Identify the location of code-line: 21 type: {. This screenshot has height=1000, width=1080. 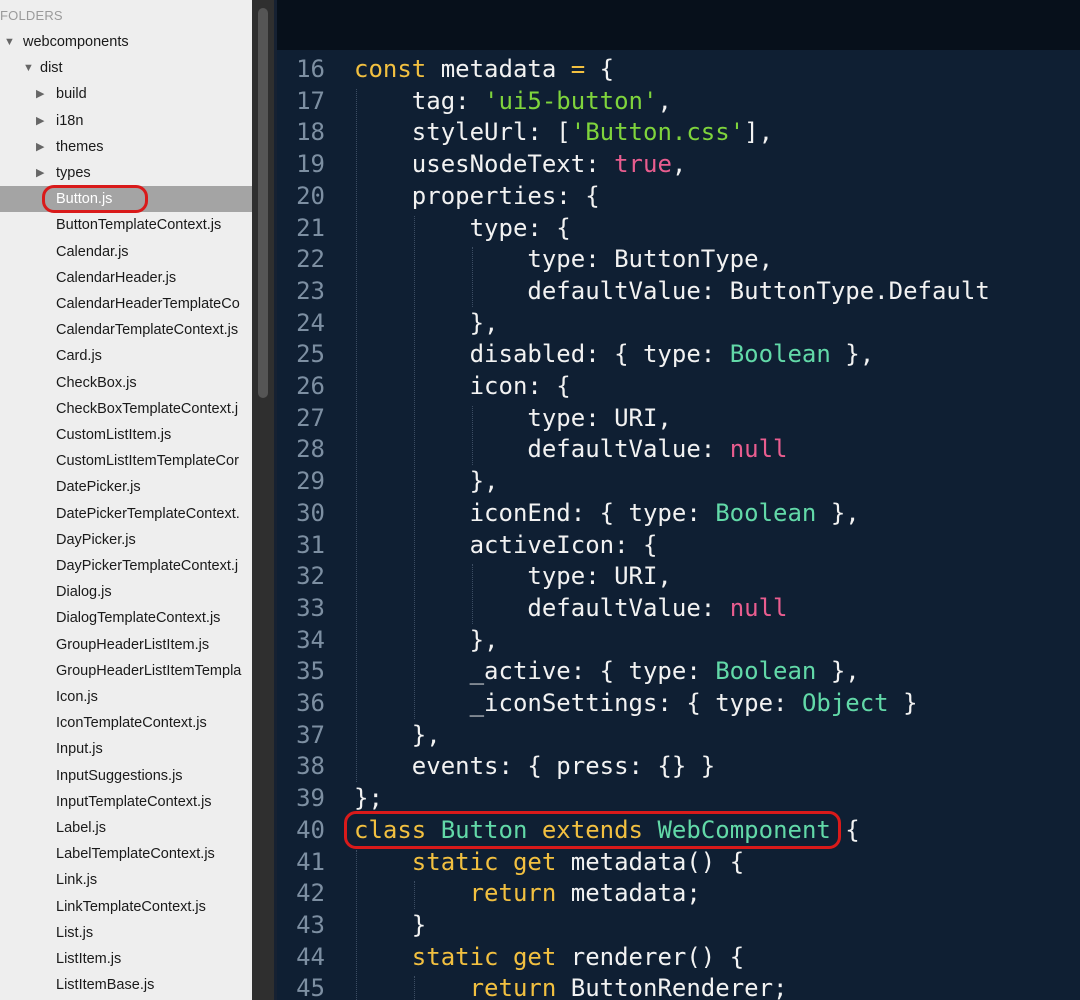
(678, 228).